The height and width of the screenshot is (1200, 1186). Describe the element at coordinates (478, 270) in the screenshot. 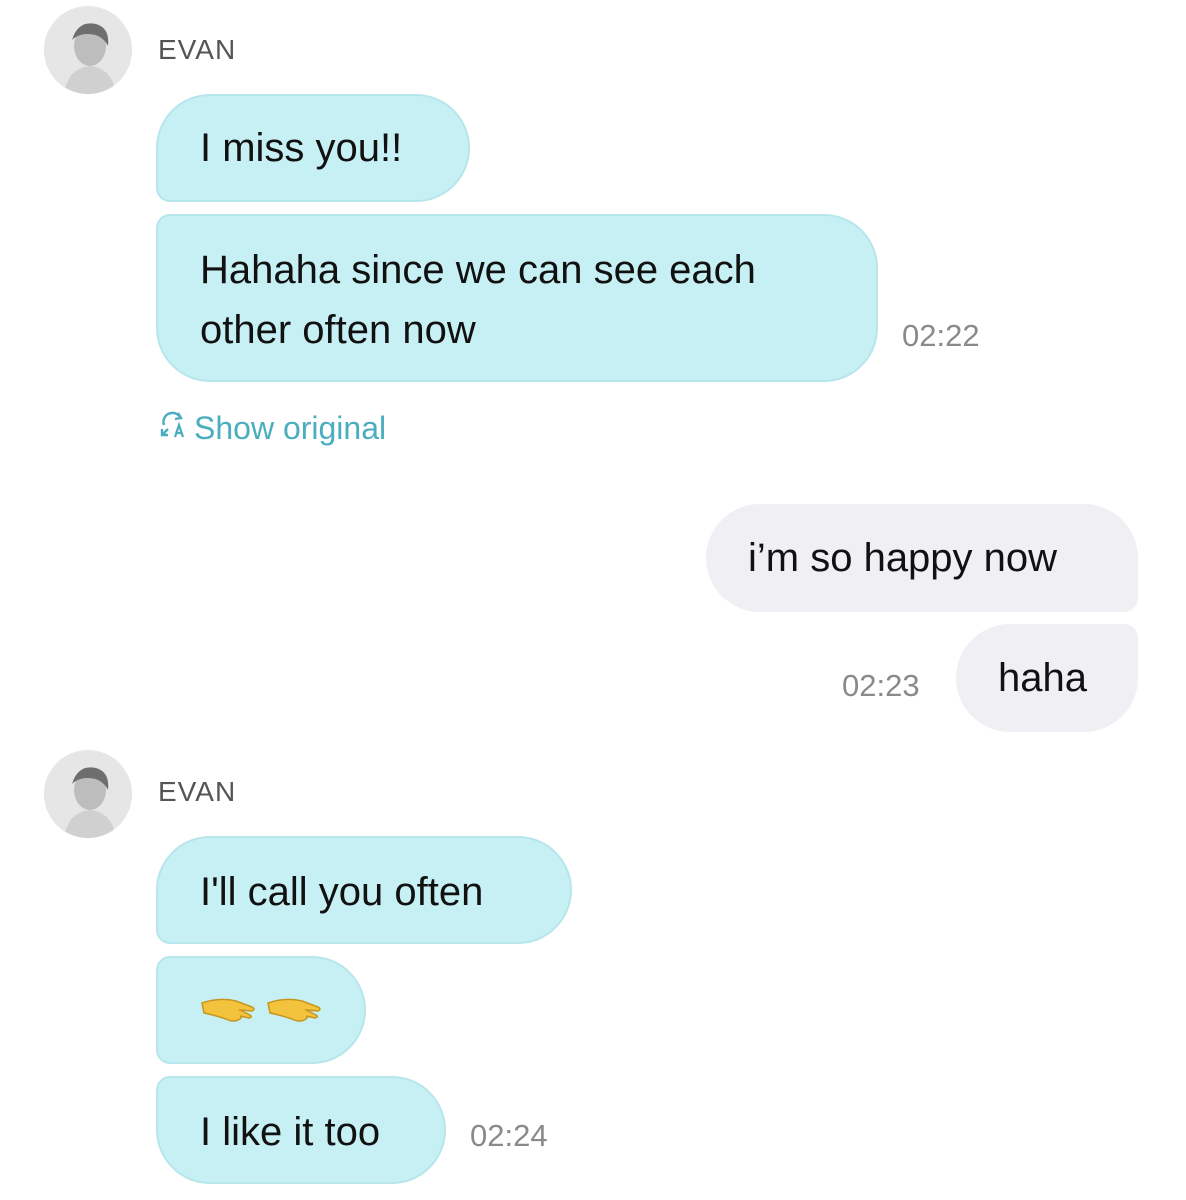

I see `message-text-line: Hahaha since we can see each` at that location.